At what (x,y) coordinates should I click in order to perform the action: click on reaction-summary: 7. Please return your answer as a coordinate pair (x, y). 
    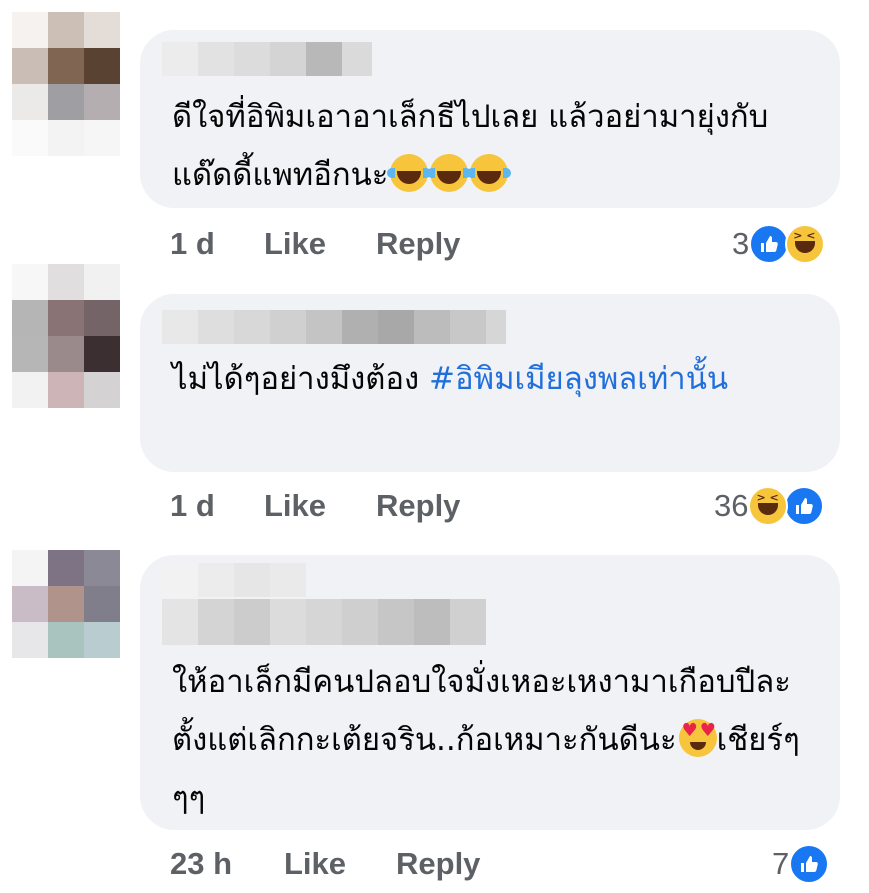
    Looking at the image, I should click on (801, 864).